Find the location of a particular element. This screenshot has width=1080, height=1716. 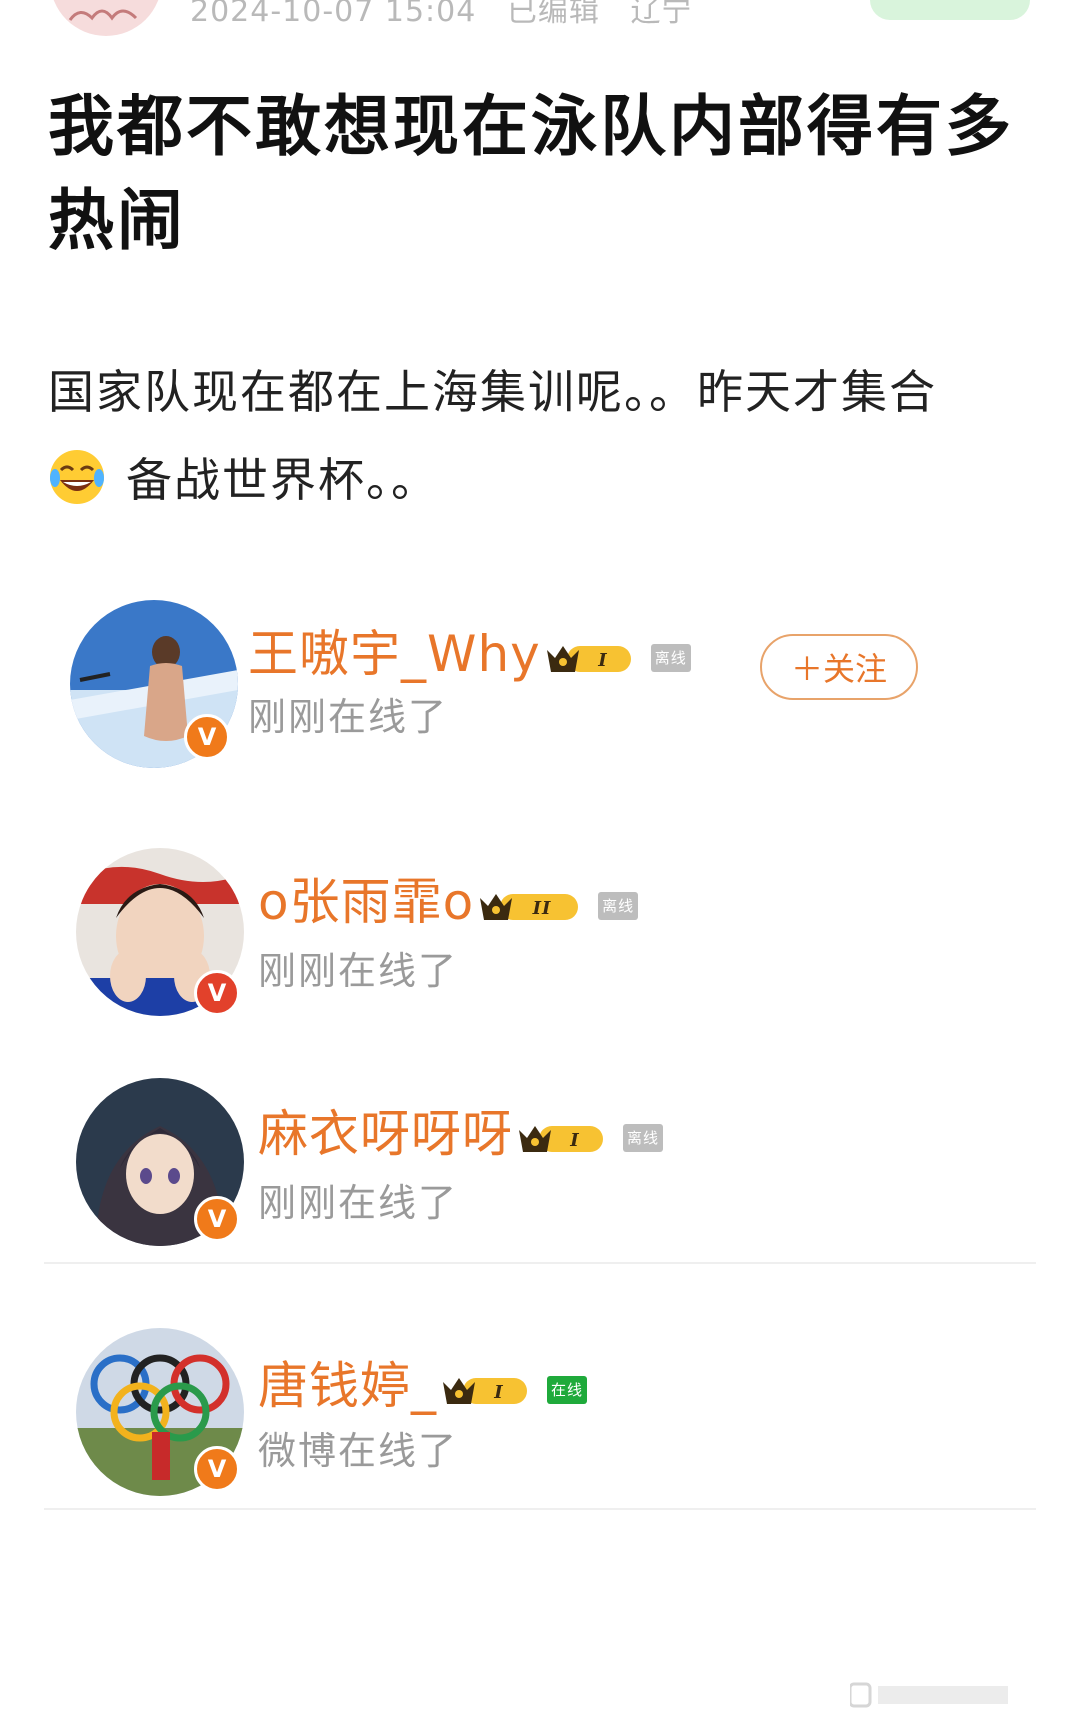

online-status-tag: 在线 is located at coordinates (567, 1389).